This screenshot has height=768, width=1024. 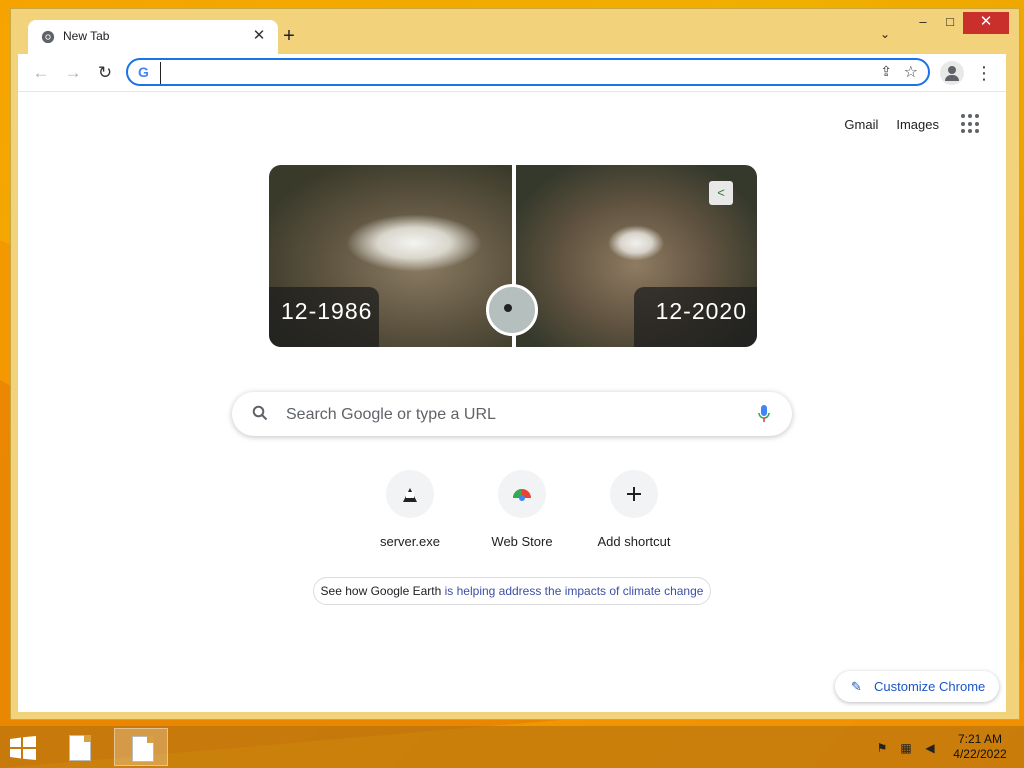 I want to click on taskbar-file-explorer, so click(x=79, y=747).